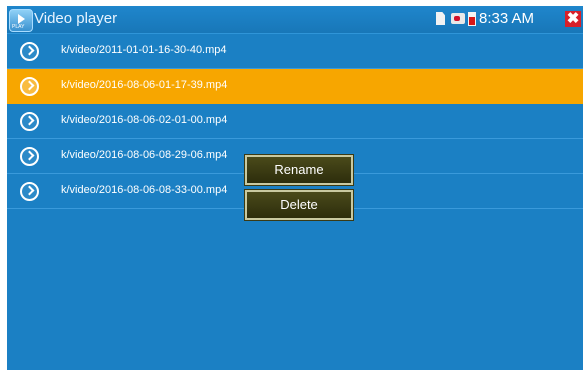 The image size is (587, 370). Describe the element at coordinates (458, 18) in the screenshot. I see `usb-icon` at that location.